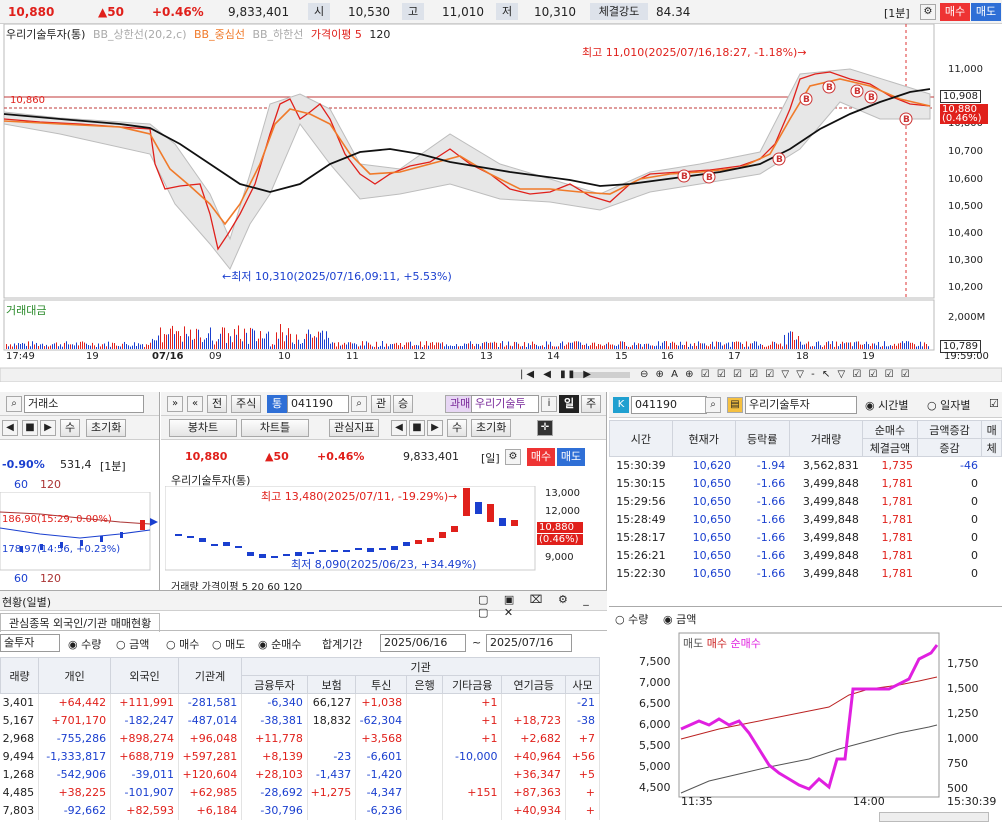  I want to click on collapse-icon: «, so click(195, 404).